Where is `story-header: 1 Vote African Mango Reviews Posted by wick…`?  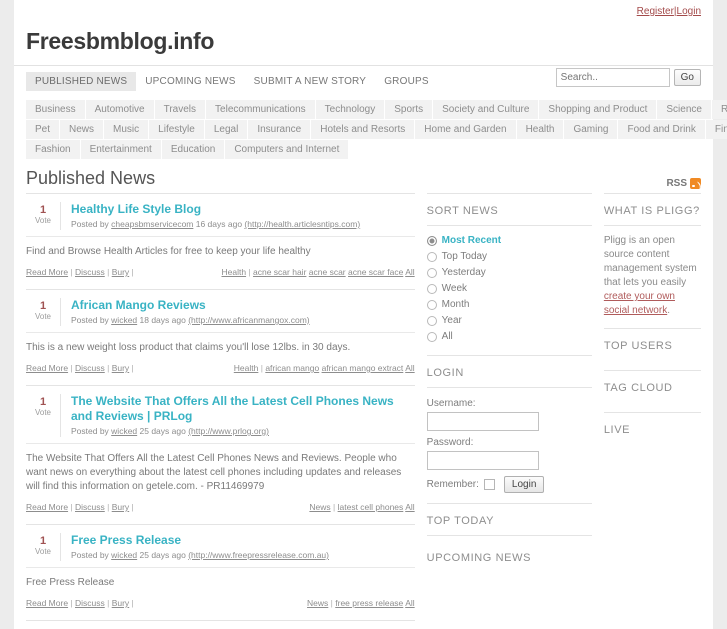 story-header: 1 Vote African Mango Reviews Posted by wick… is located at coordinates (220, 312).